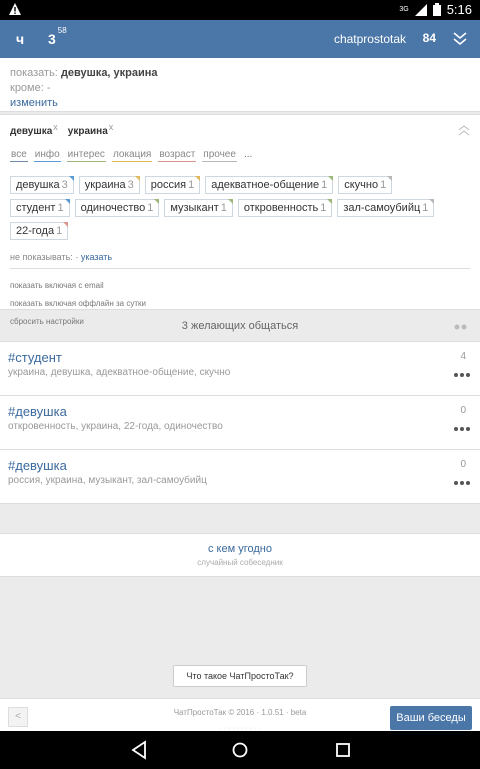  Describe the element at coordinates (420, 9) in the screenshot. I see `signal-icon` at that location.